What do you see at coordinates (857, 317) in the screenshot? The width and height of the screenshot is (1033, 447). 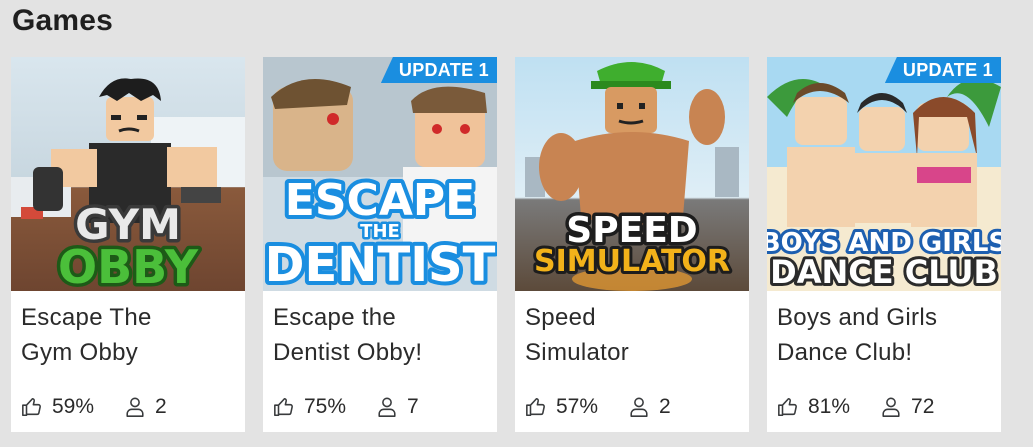 I see `game-title-line: Boys and Girls` at bounding box center [857, 317].